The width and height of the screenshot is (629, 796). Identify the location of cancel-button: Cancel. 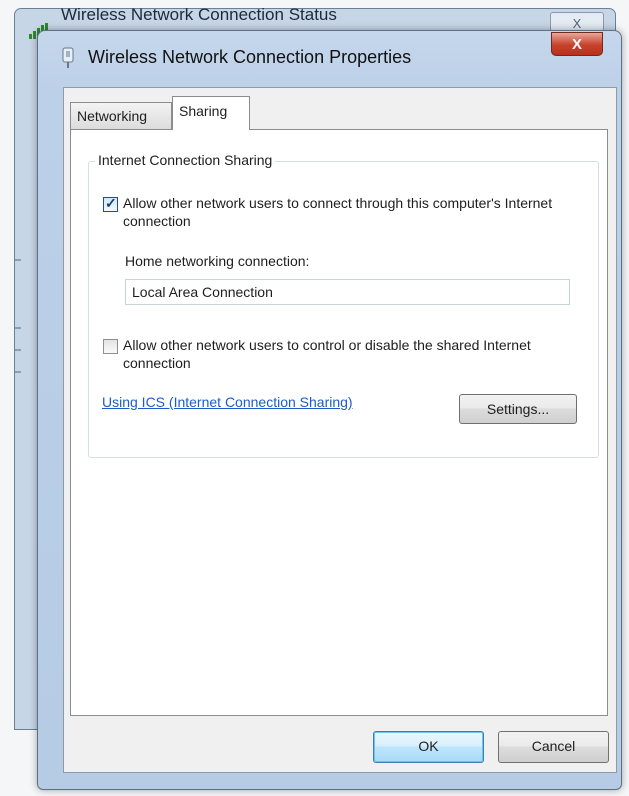
(553, 747).